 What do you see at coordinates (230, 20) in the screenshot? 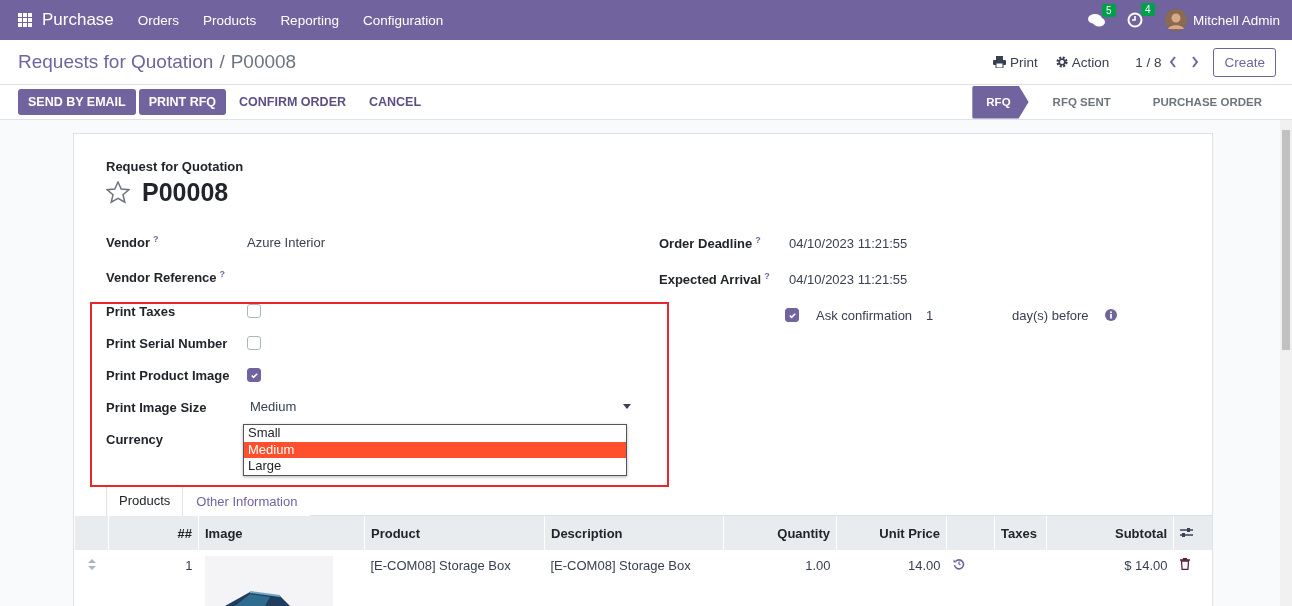
I see `menu-item: Products` at bounding box center [230, 20].